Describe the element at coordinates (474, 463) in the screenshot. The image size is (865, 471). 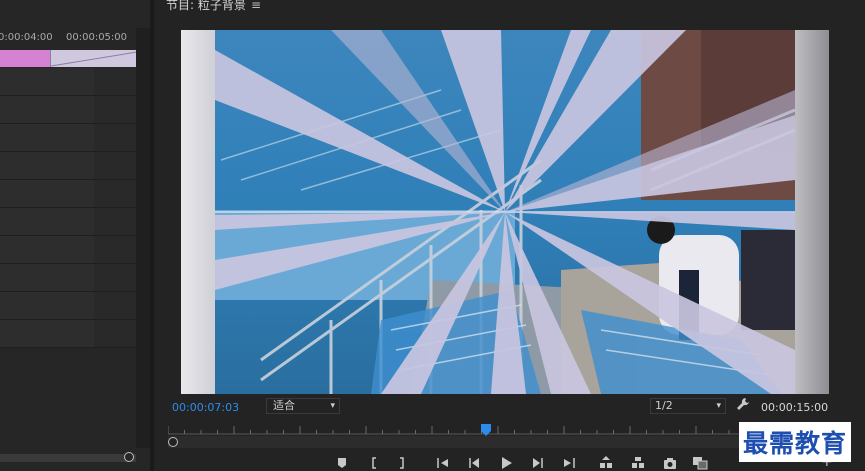
I see `step-back-icon` at that location.